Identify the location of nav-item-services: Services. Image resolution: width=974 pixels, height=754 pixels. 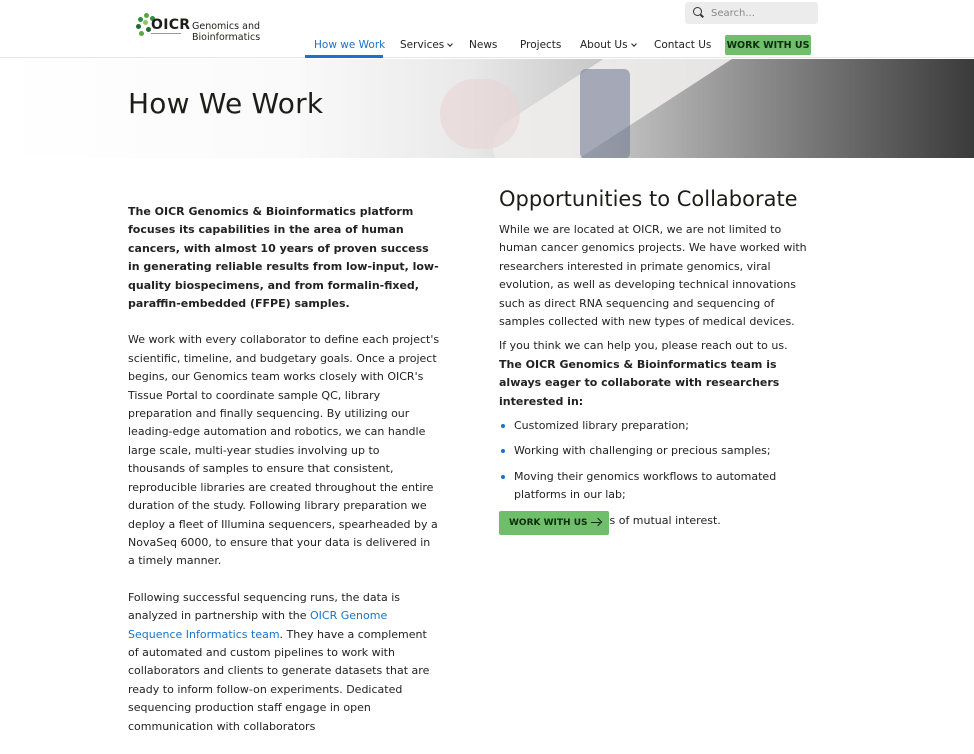
(427, 50).